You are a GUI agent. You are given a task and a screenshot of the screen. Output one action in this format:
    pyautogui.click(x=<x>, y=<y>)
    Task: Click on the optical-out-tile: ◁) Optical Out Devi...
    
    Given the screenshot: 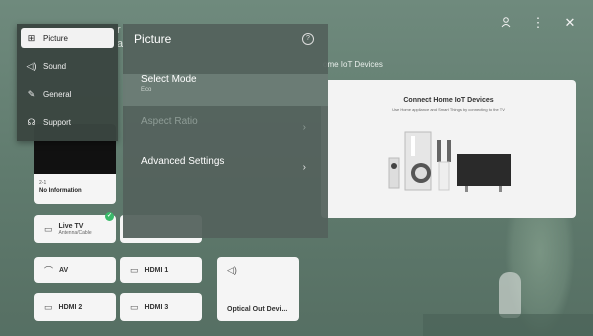 What is the action you would take?
    pyautogui.click(x=258, y=289)
    